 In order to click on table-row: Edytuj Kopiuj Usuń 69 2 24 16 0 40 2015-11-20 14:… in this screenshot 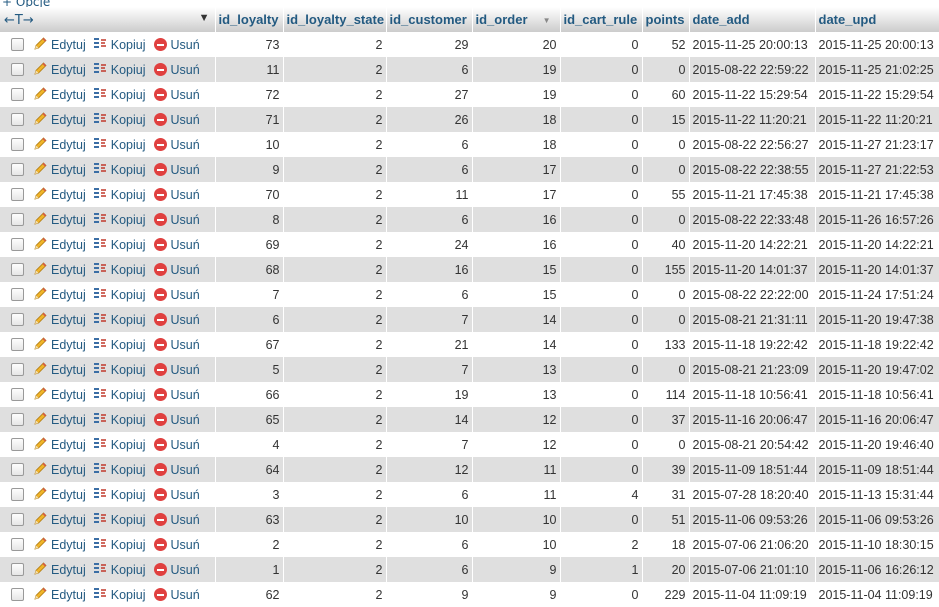, I will do `click(469, 244)`.